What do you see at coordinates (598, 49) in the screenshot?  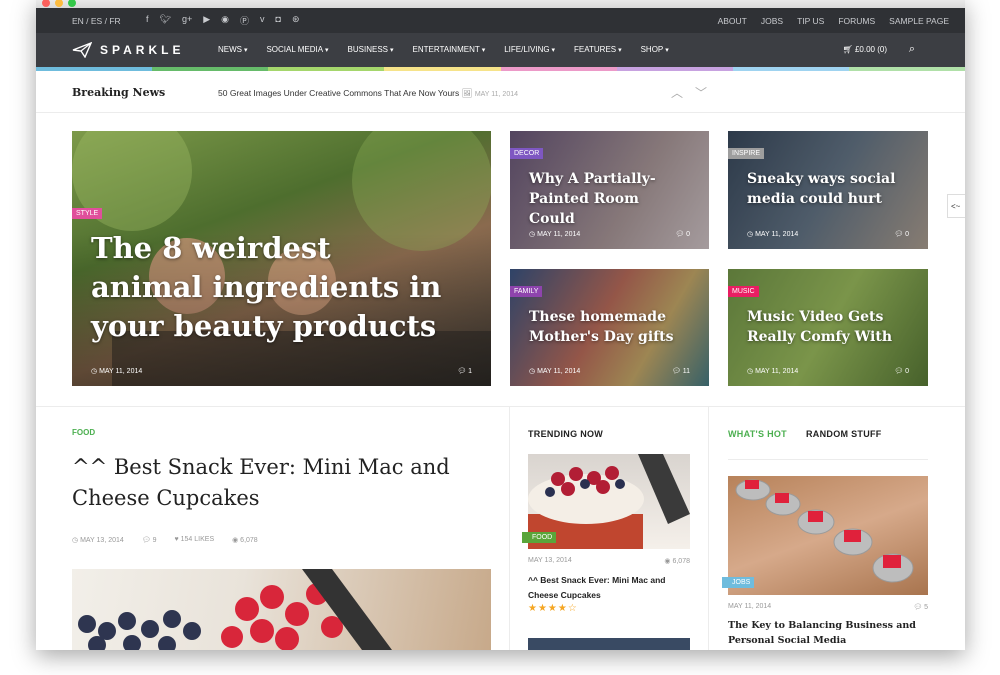 I see `nav-item-features: FEATURES` at bounding box center [598, 49].